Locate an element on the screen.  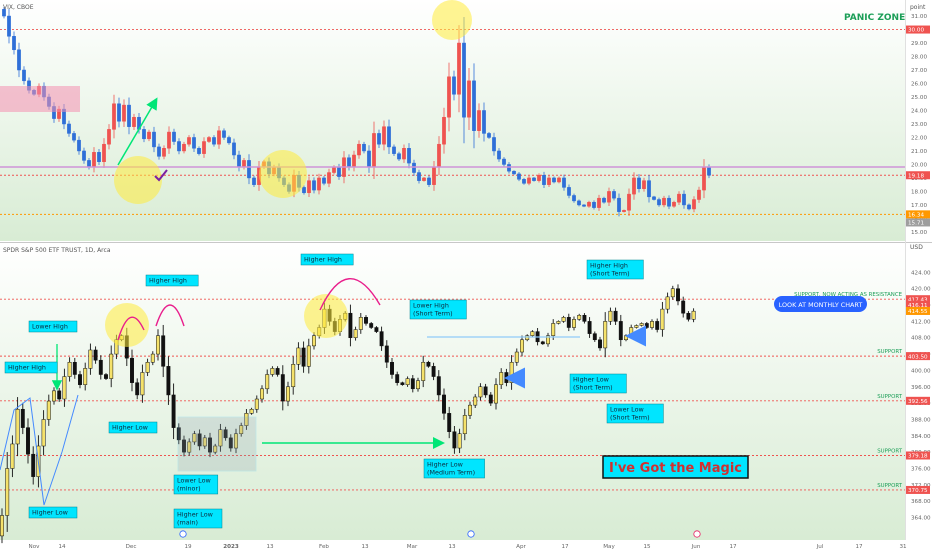
y-tick-label: 412.00 is located at coordinates (921, 322).